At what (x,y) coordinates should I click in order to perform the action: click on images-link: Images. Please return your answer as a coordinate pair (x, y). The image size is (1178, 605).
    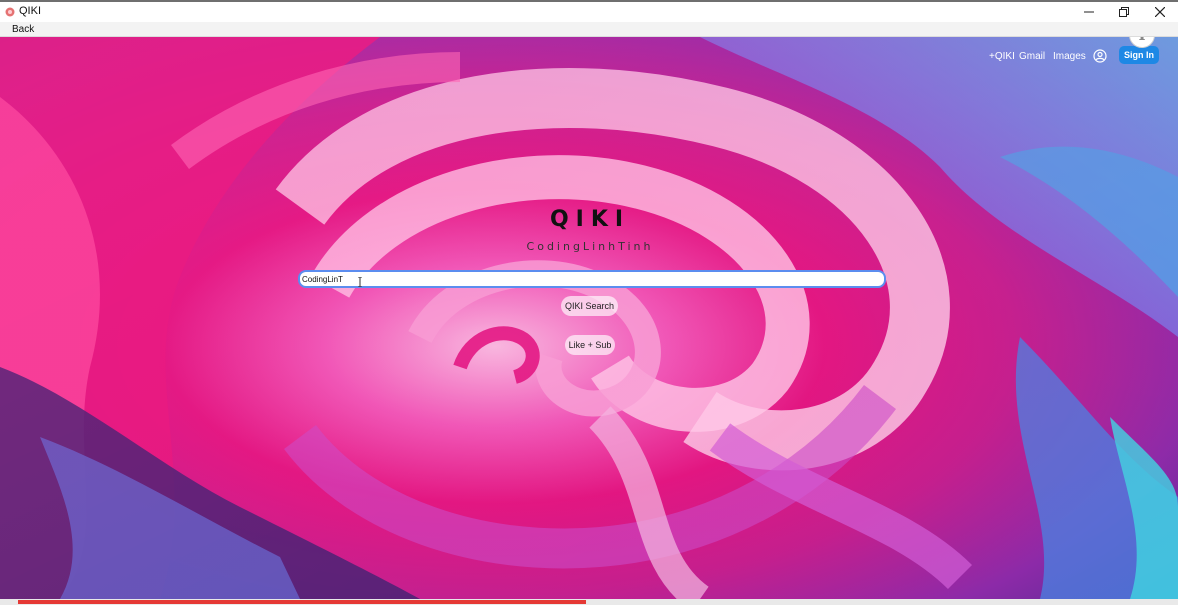
    Looking at the image, I should click on (1069, 57).